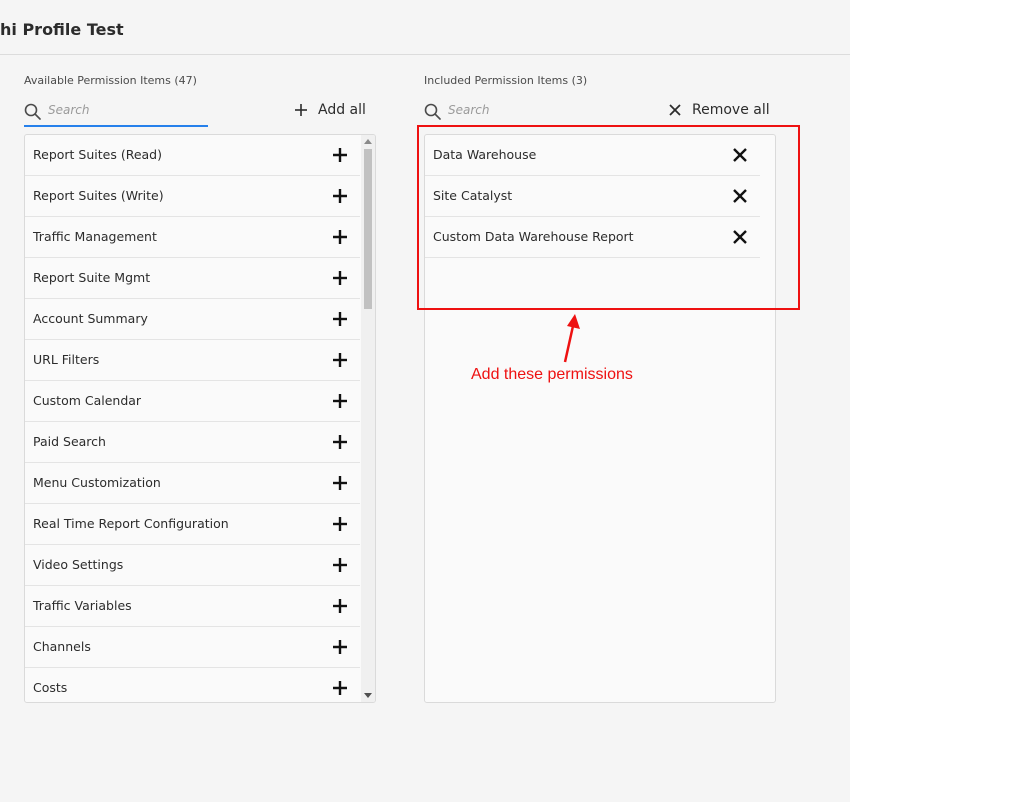  What do you see at coordinates (110, 80) in the screenshot?
I see `available-items-title: Available Permission Items (47)` at bounding box center [110, 80].